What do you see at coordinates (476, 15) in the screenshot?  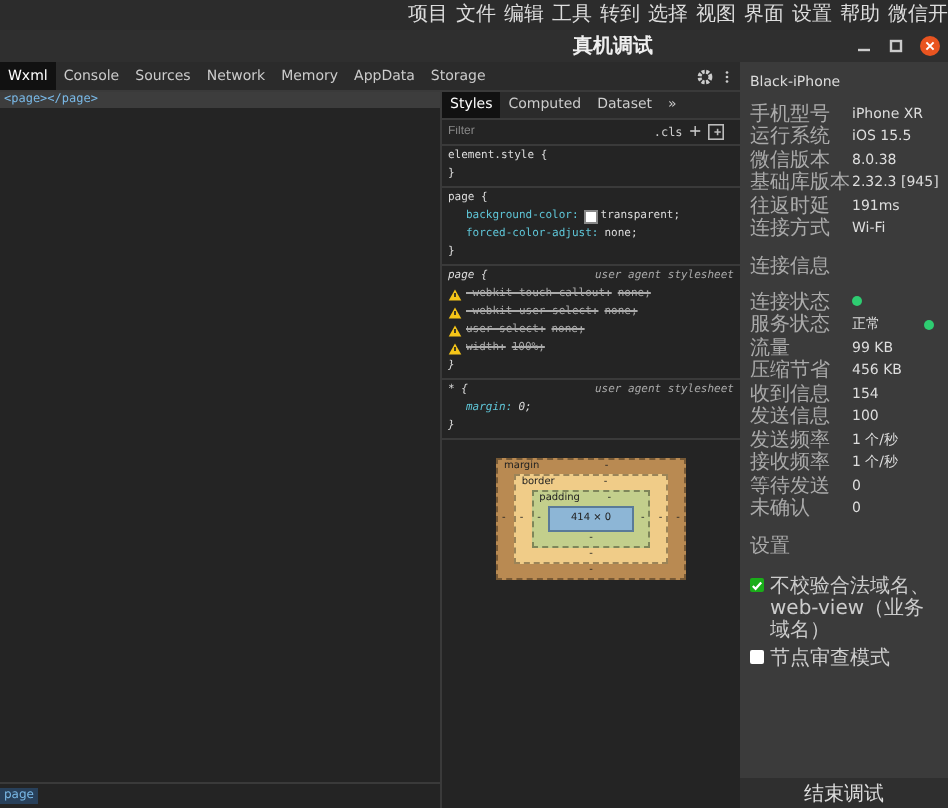 I see `menu-item: 文件` at bounding box center [476, 15].